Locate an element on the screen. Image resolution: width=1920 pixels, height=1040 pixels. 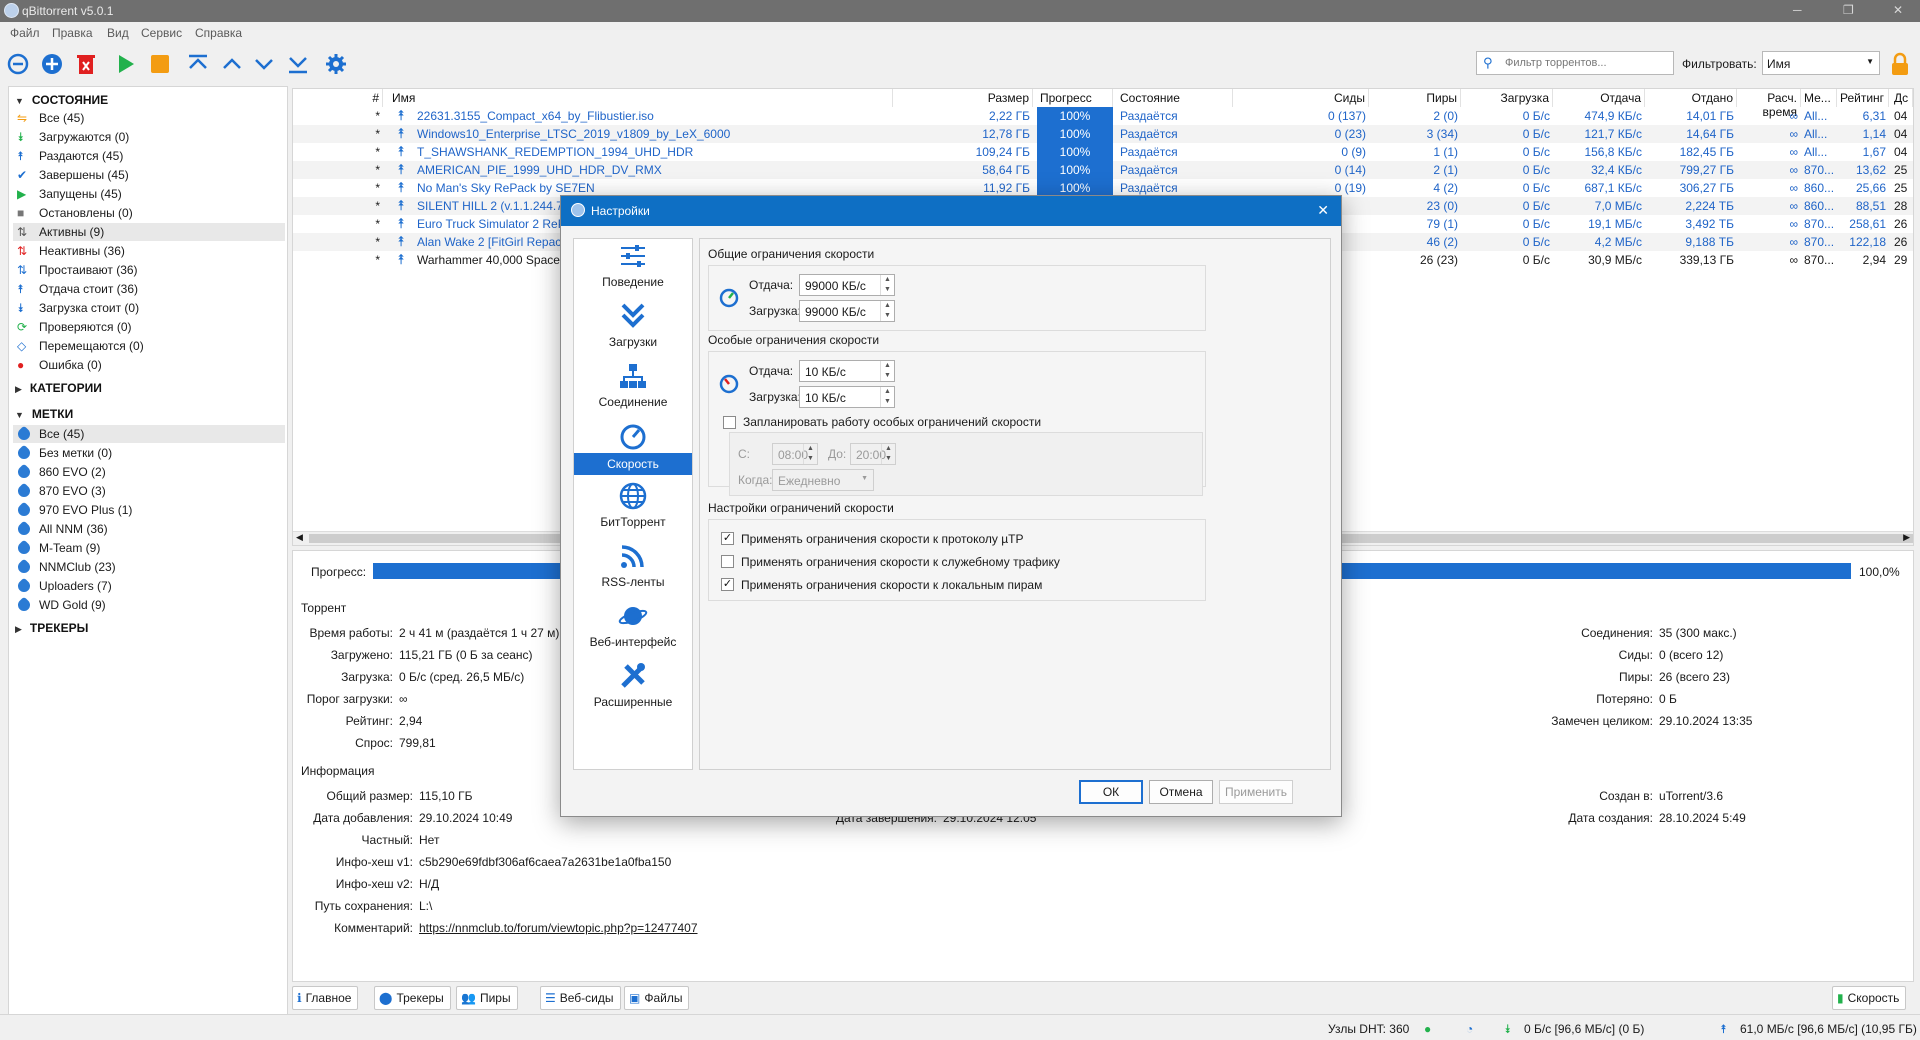
nav-rss: RSS-ленты is located at coordinates (633, 569).